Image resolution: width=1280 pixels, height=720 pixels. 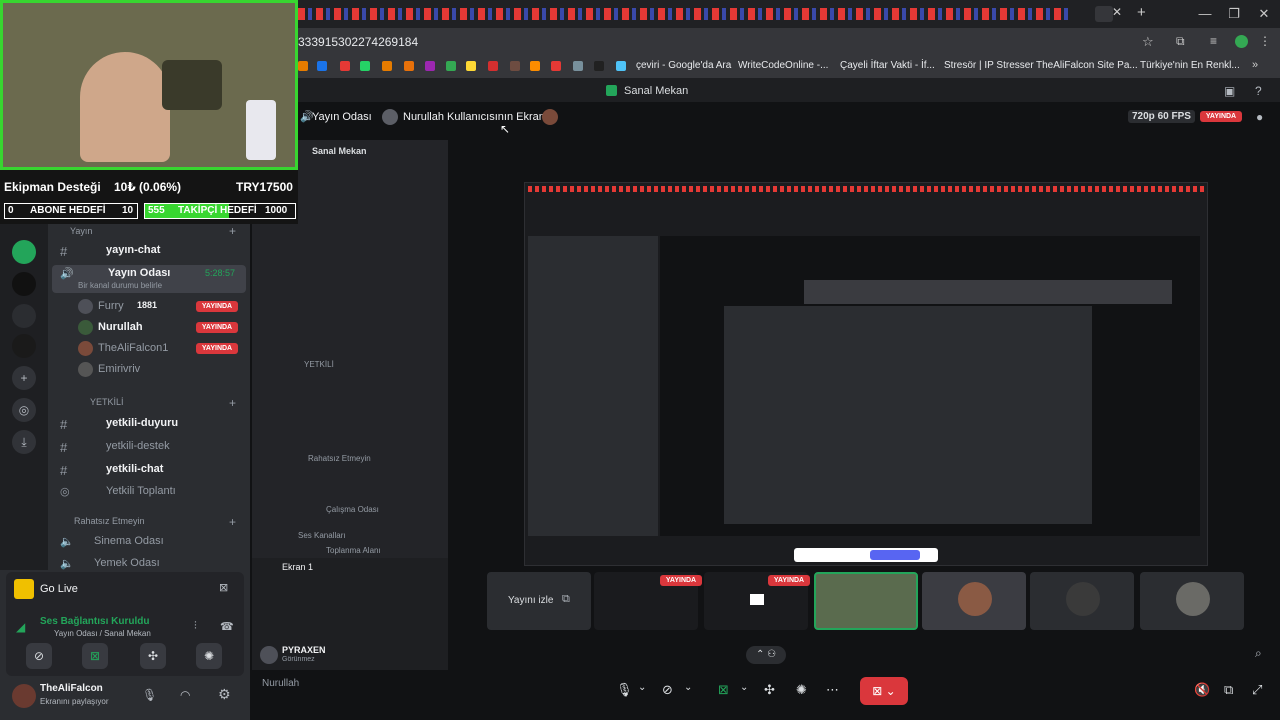 What do you see at coordinates (1148, 42) in the screenshot?
I see `bookmark-star-icon: ☆` at bounding box center [1148, 42].